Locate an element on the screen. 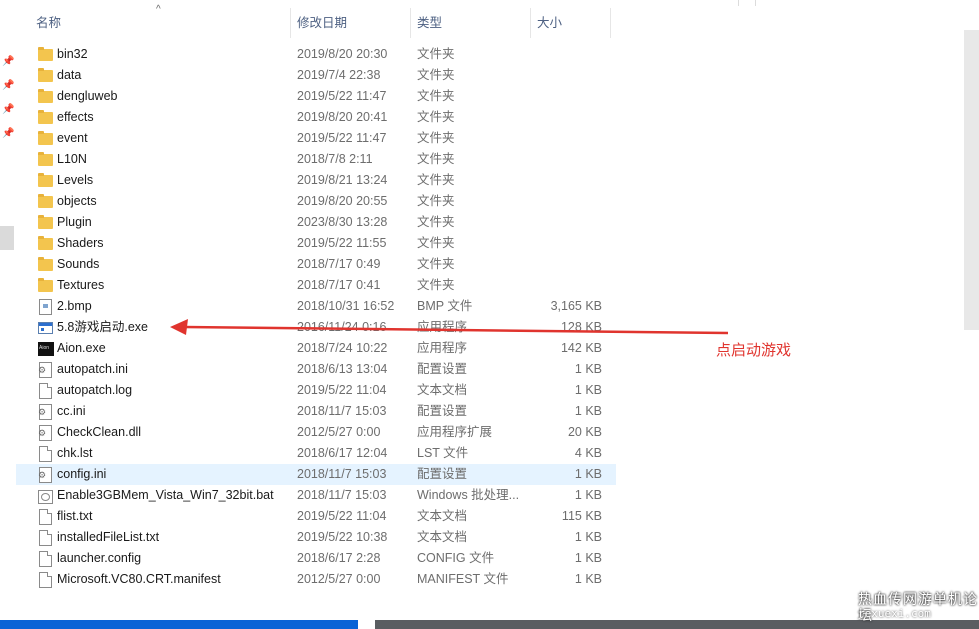 Image resolution: width=979 pixels, height=629 pixels. watermark-subtext: rexuexi.com is located at coordinates (894, 613).